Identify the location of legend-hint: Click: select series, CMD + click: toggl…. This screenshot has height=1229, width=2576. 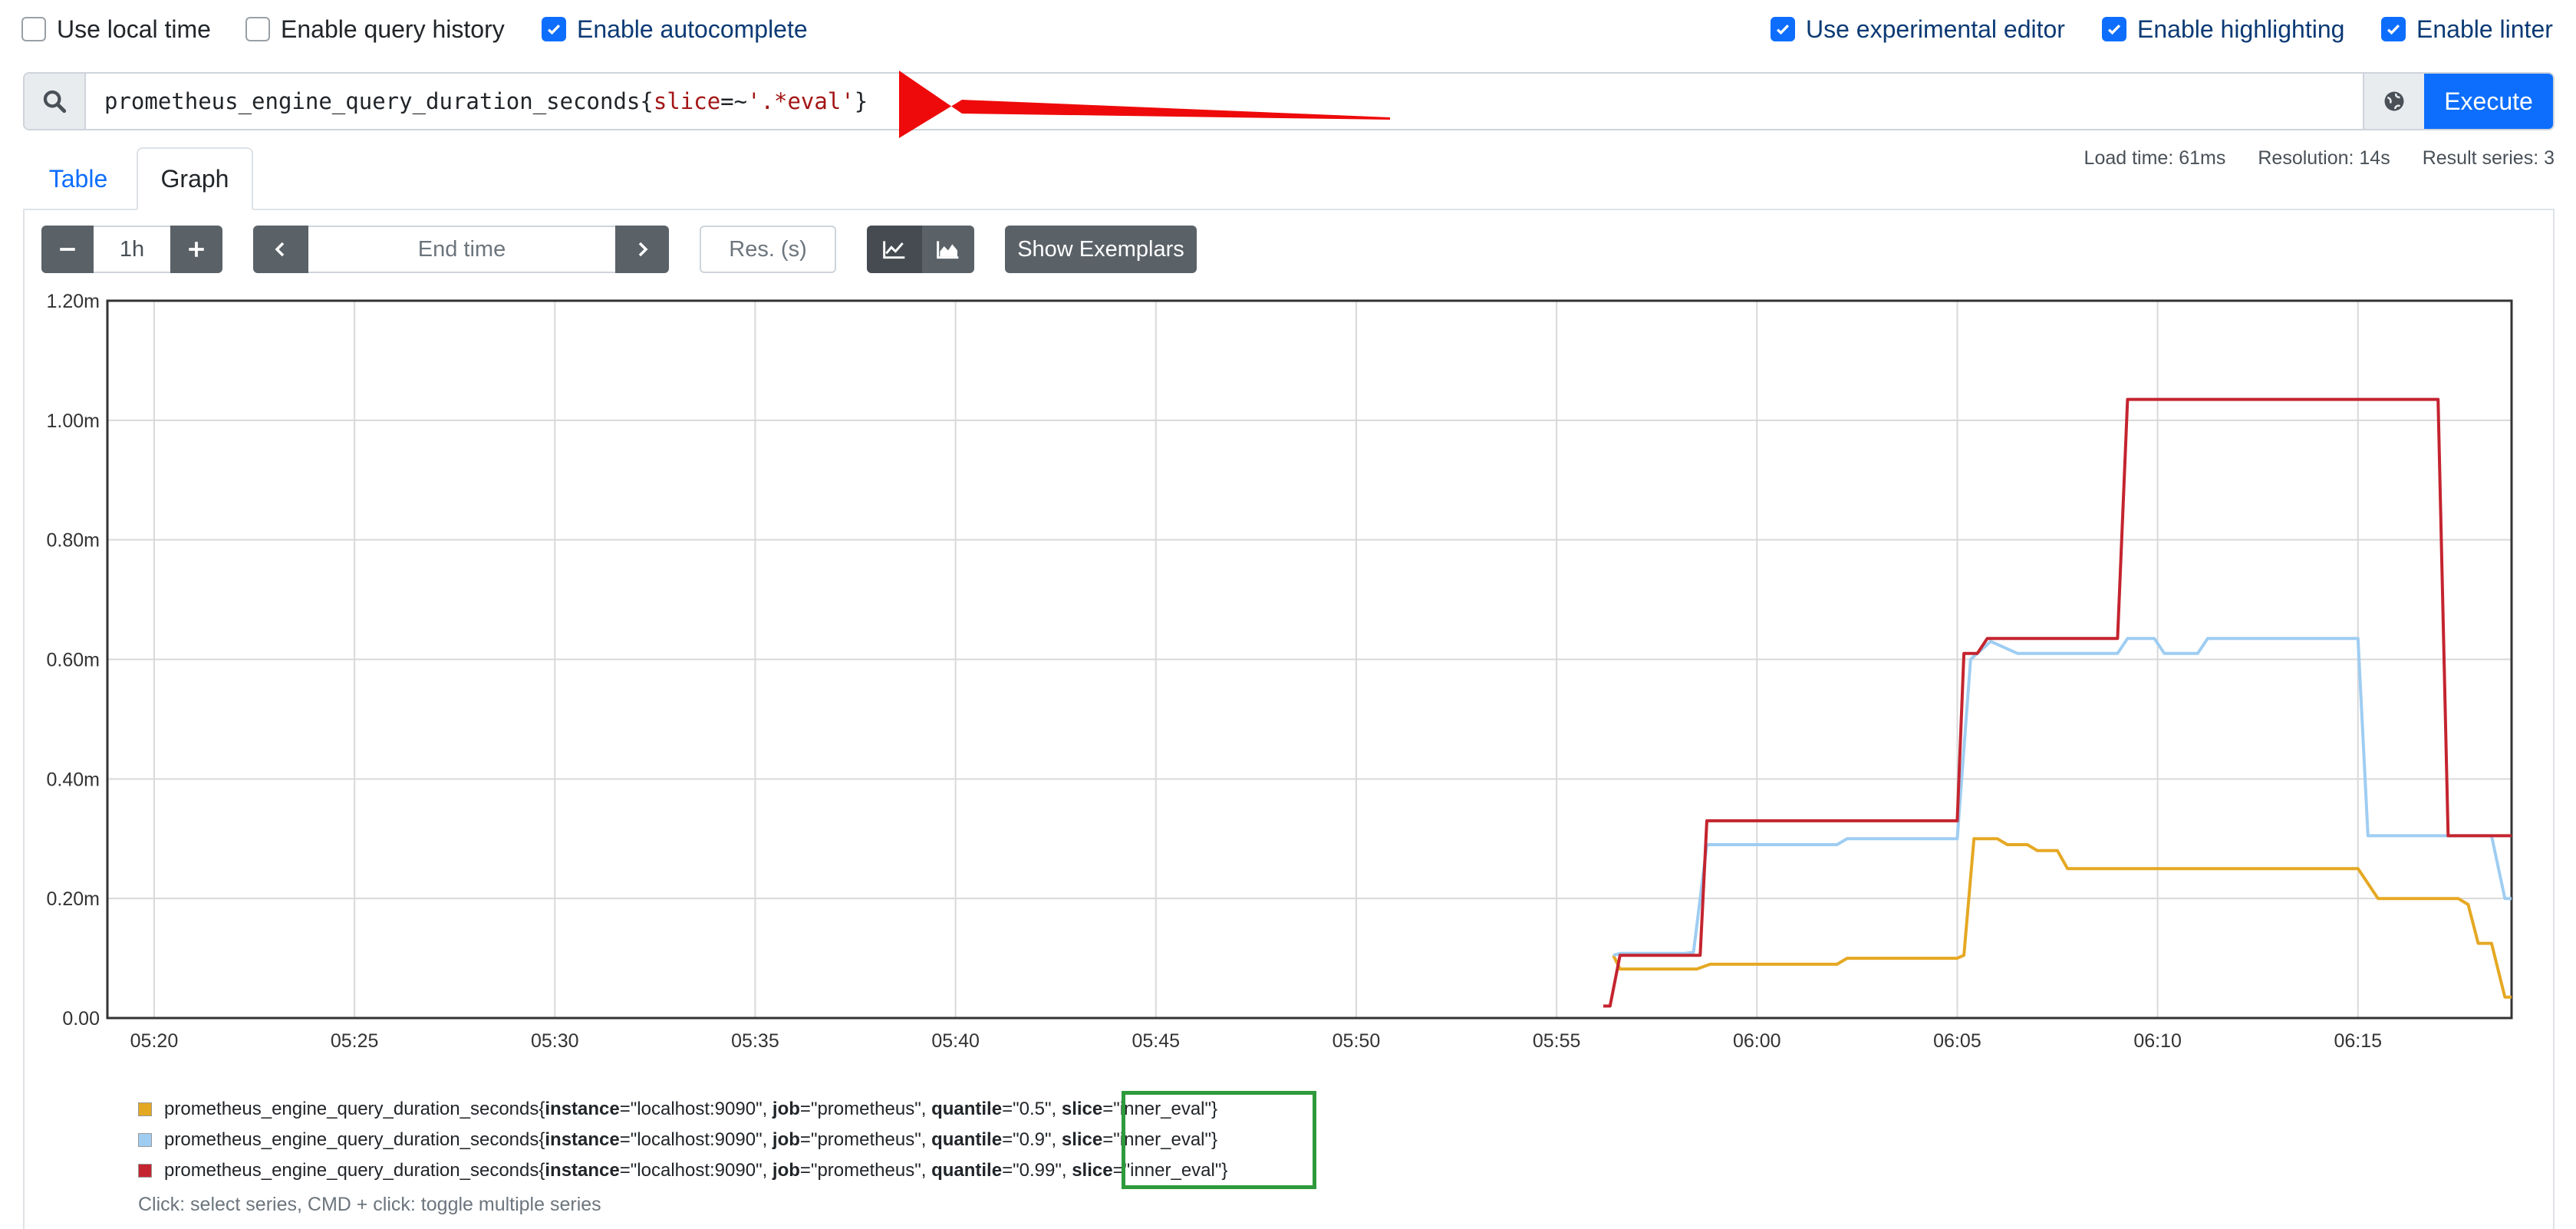
(369, 1204).